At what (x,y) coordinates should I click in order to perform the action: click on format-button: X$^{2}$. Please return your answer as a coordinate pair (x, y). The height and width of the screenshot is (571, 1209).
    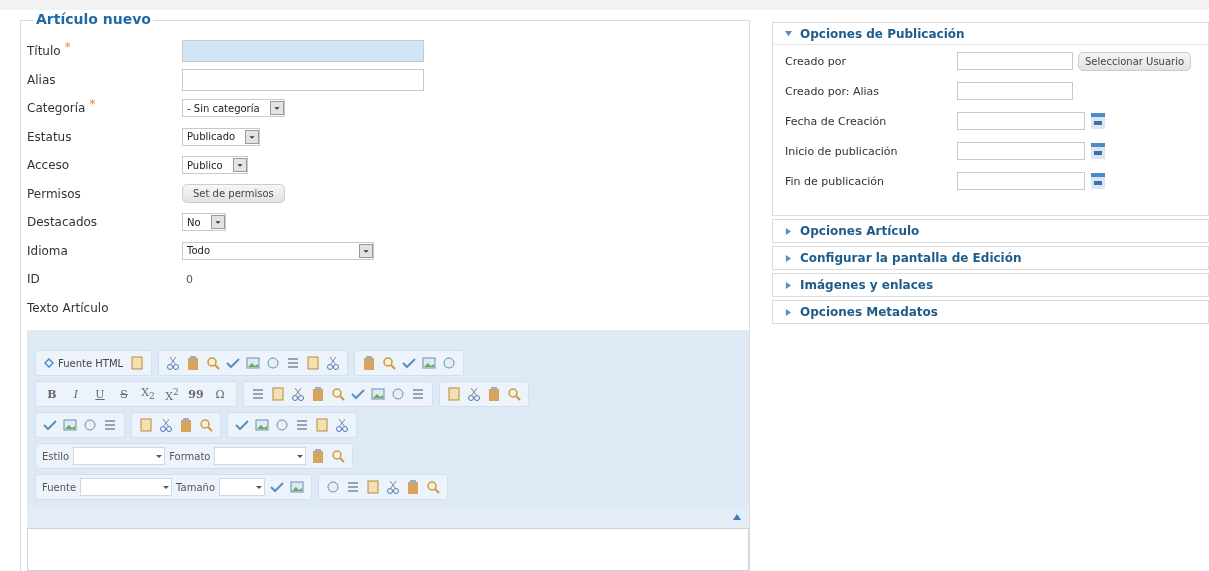
    Looking at the image, I should click on (172, 394).